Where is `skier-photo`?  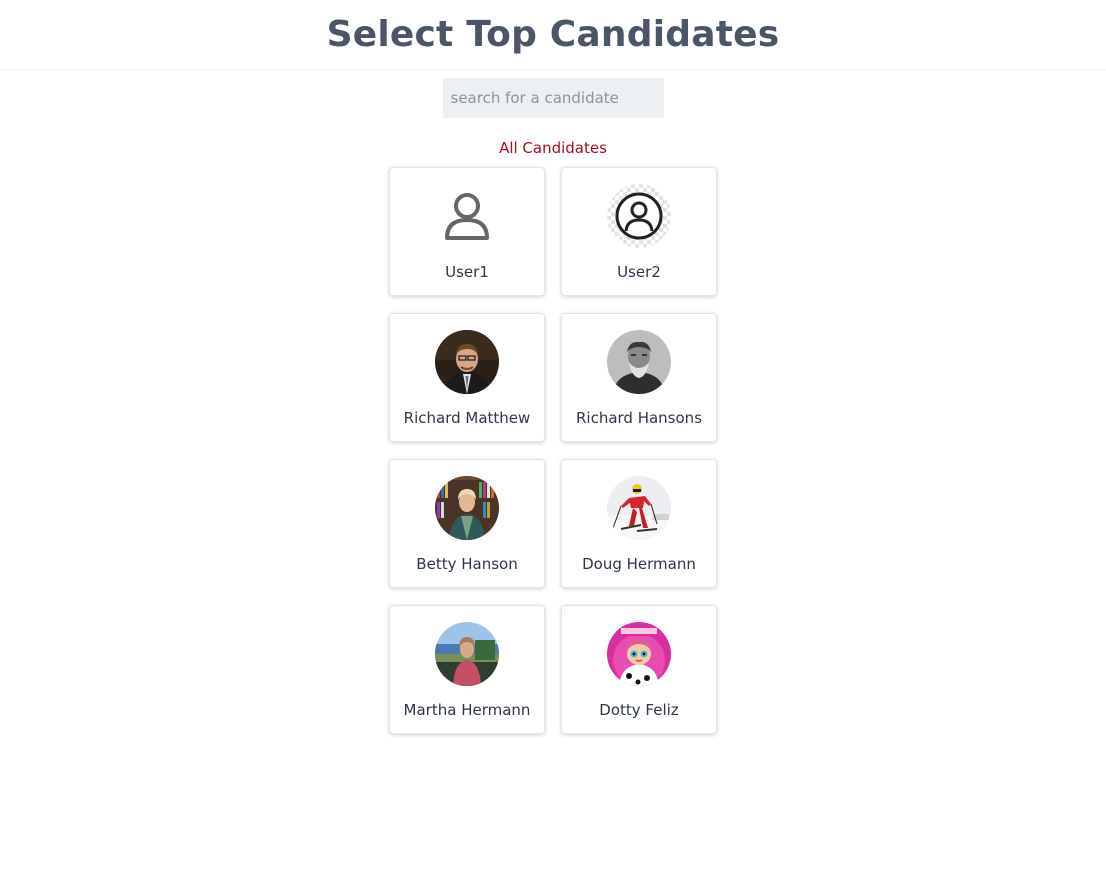
skier-photo is located at coordinates (639, 508).